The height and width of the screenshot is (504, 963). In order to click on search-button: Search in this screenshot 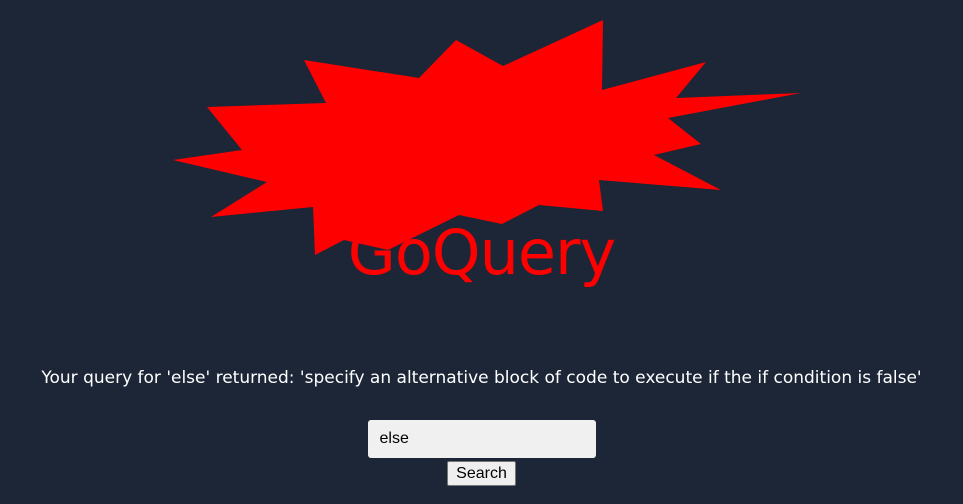, I will do `click(481, 473)`.